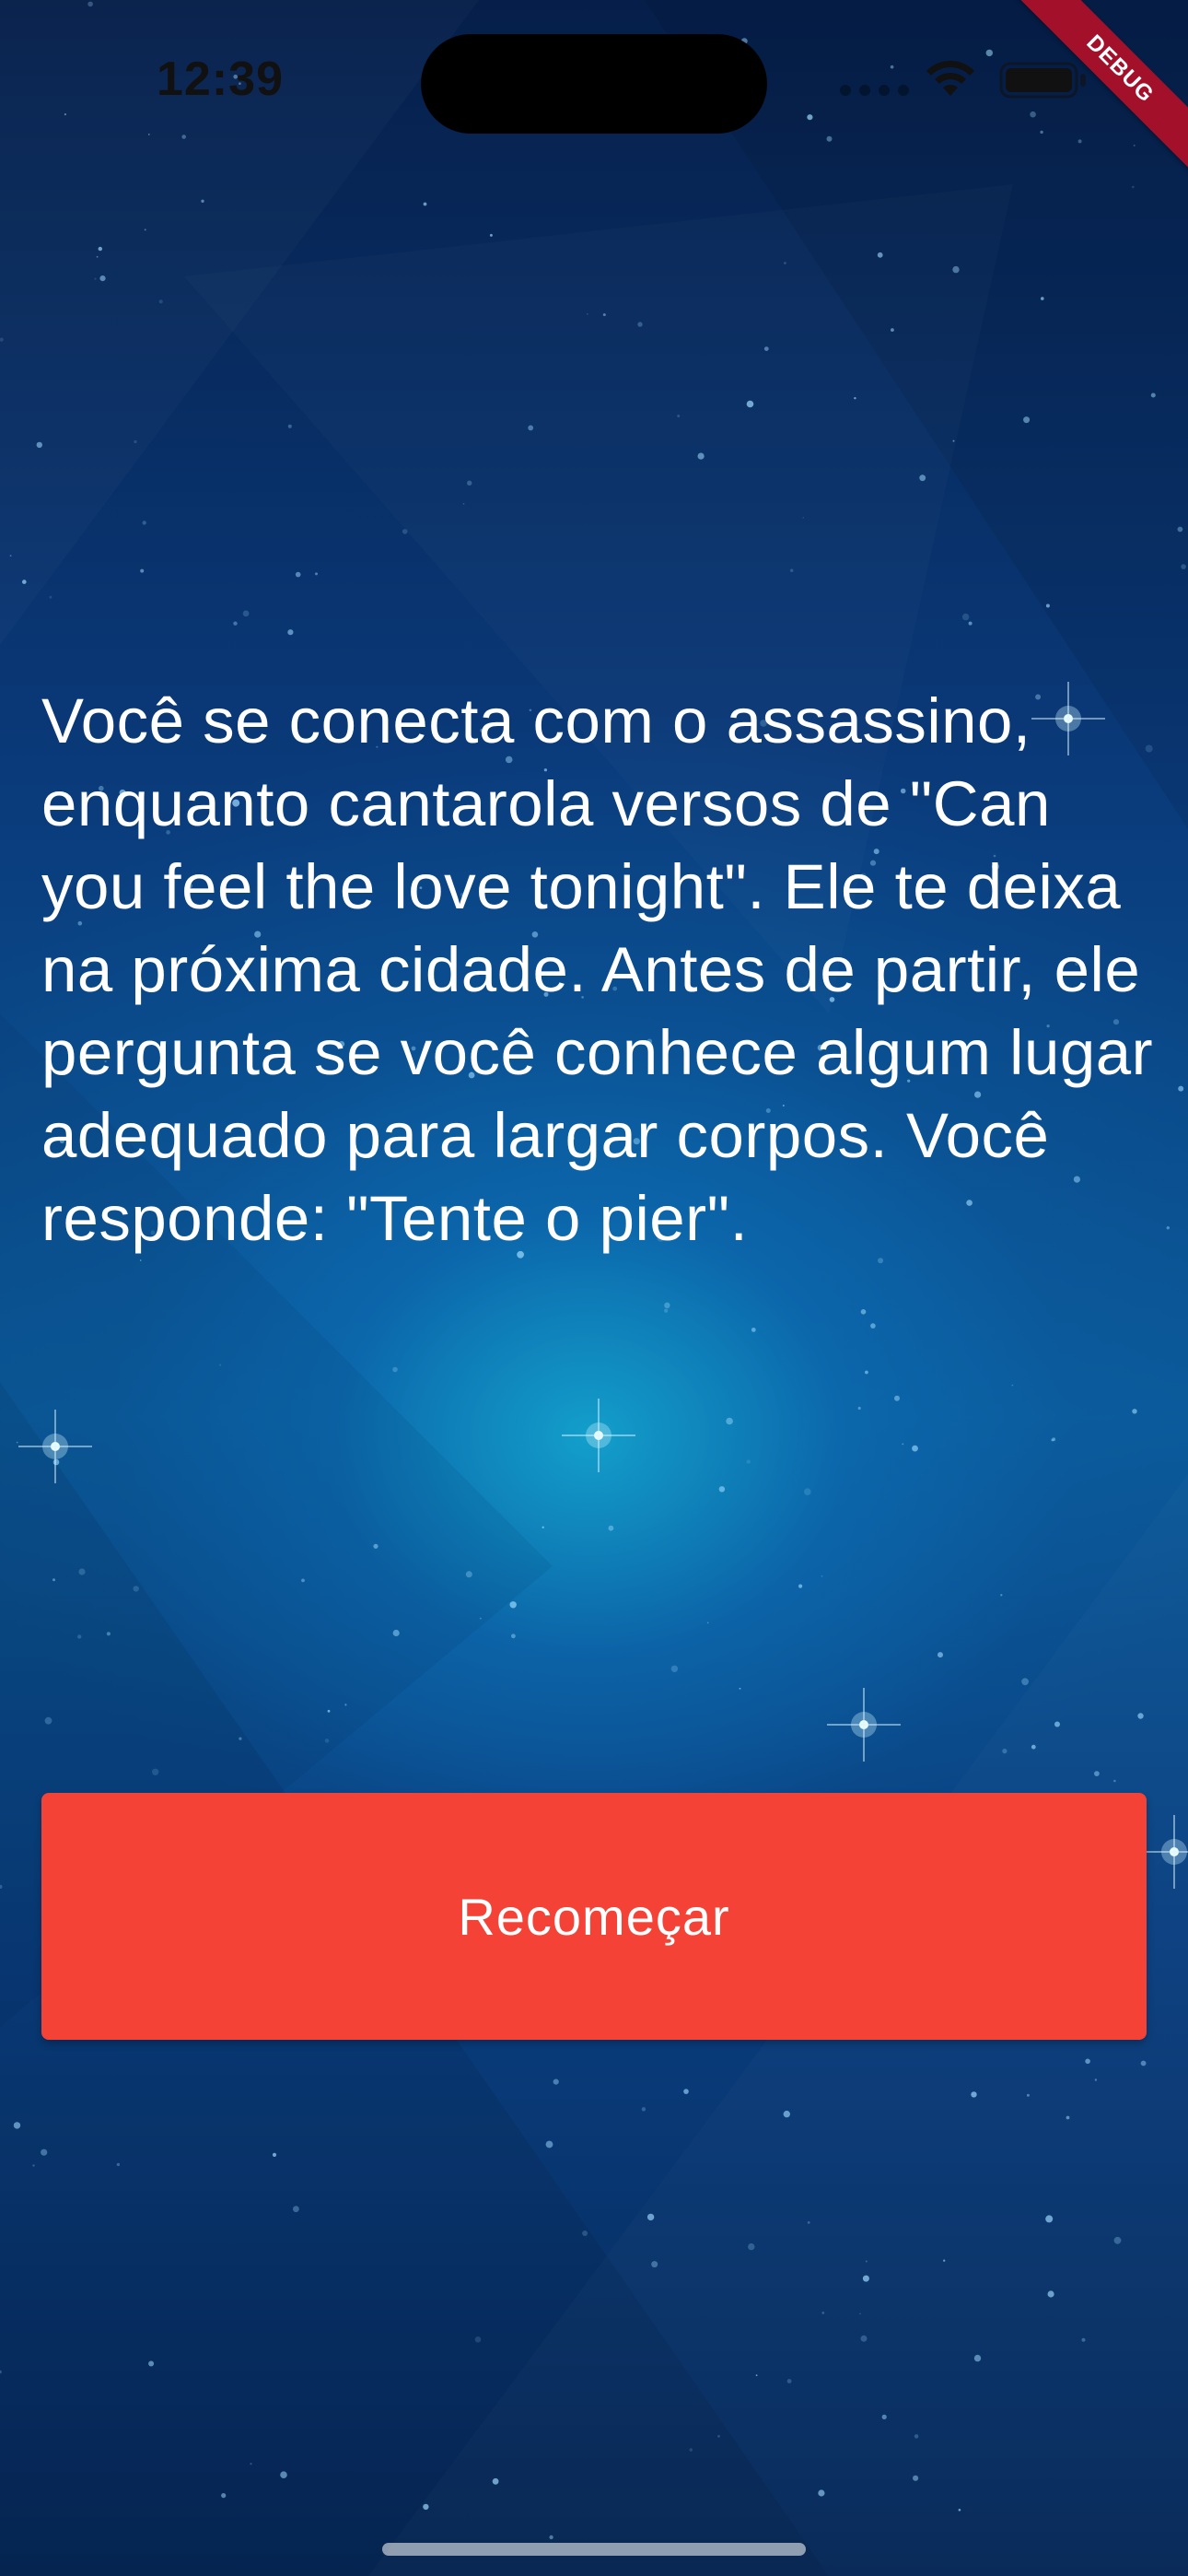 Image resolution: width=1188 pixels, height=2576 pixels. I want to click on status-time: 12:39, so click(220, 79).